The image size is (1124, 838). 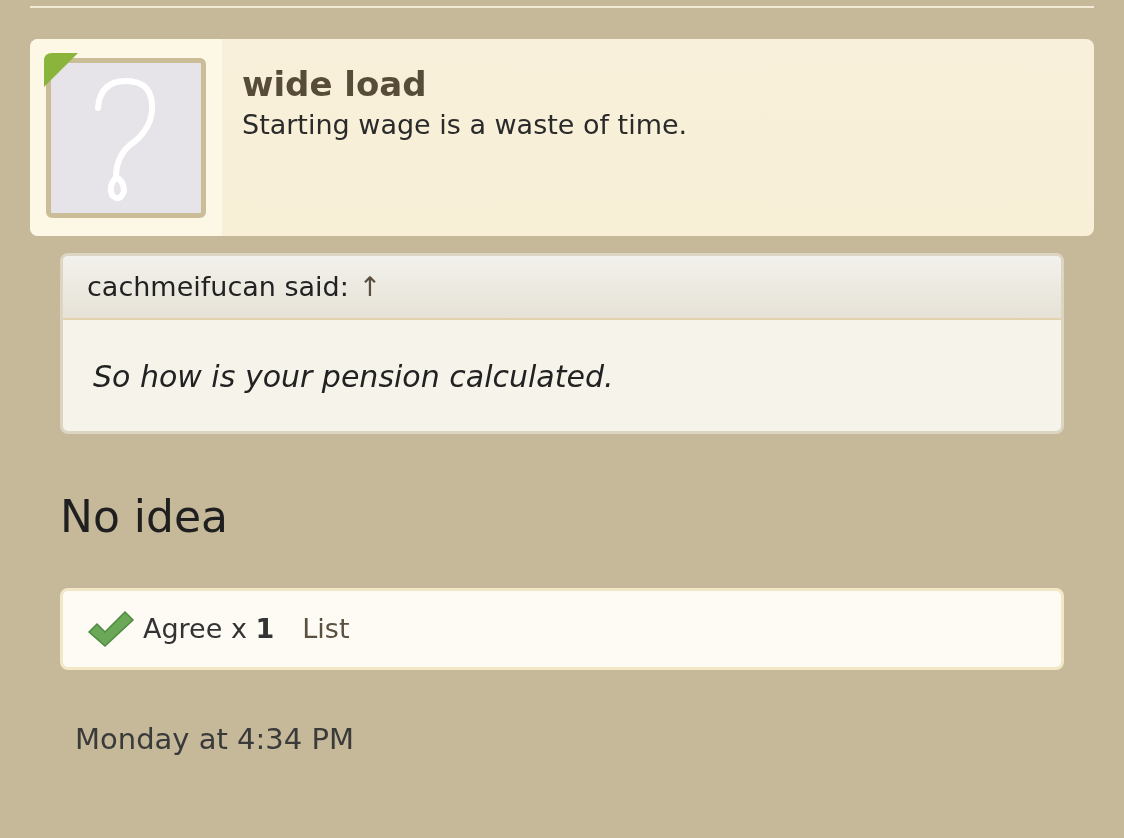 What do you see at coordinates (144, 517) in the screenshot?
I see `message-text: No idea` at bounding box center [144, 517].